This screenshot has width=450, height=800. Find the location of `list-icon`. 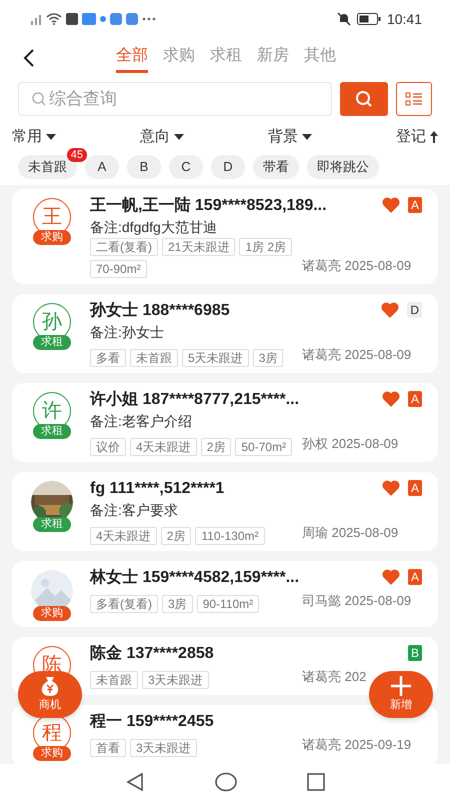

list-icon is located at coordinates (414, 99).